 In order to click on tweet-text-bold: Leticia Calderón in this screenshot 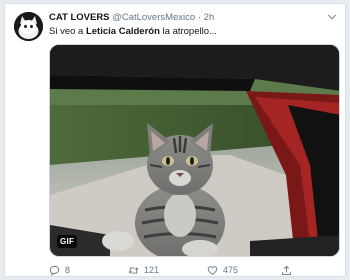, I will do `click(122, 31)`.